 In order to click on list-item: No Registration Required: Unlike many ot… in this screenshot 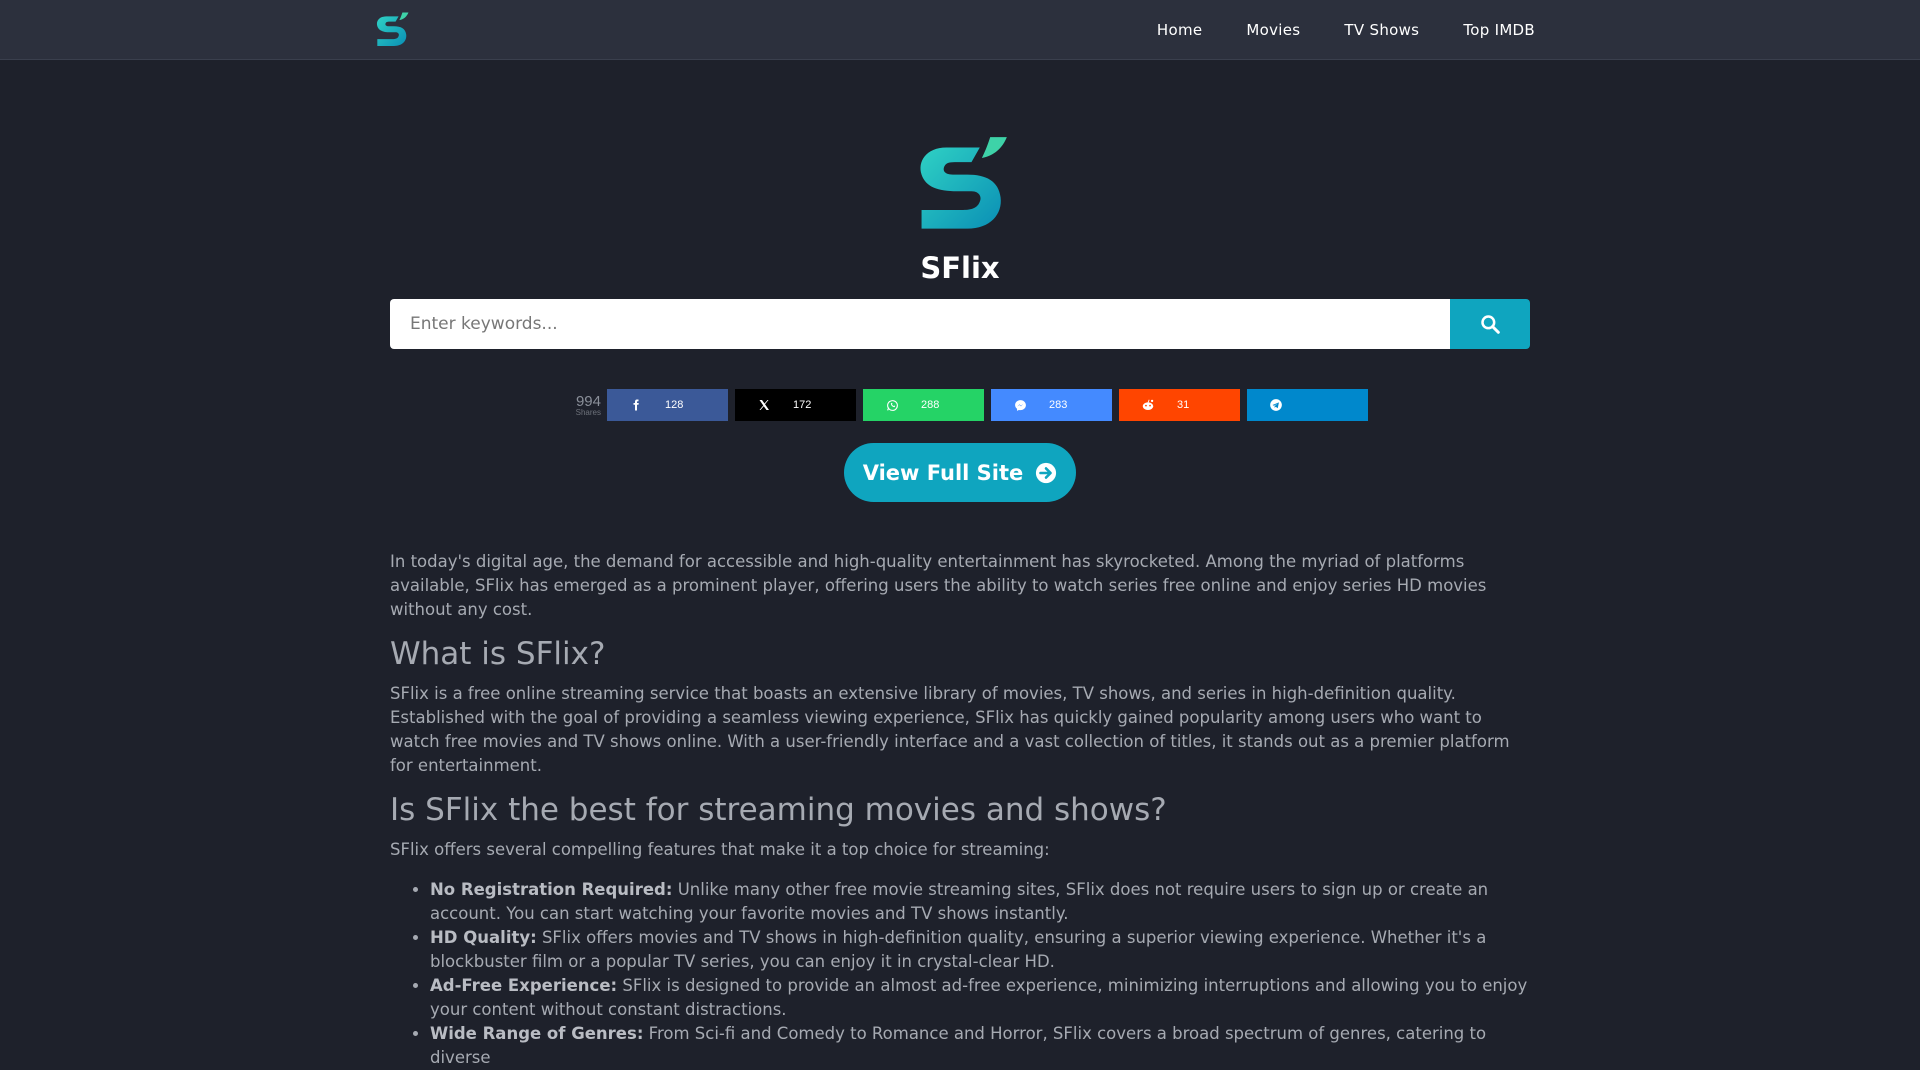, I will do `click(982, 902)`.